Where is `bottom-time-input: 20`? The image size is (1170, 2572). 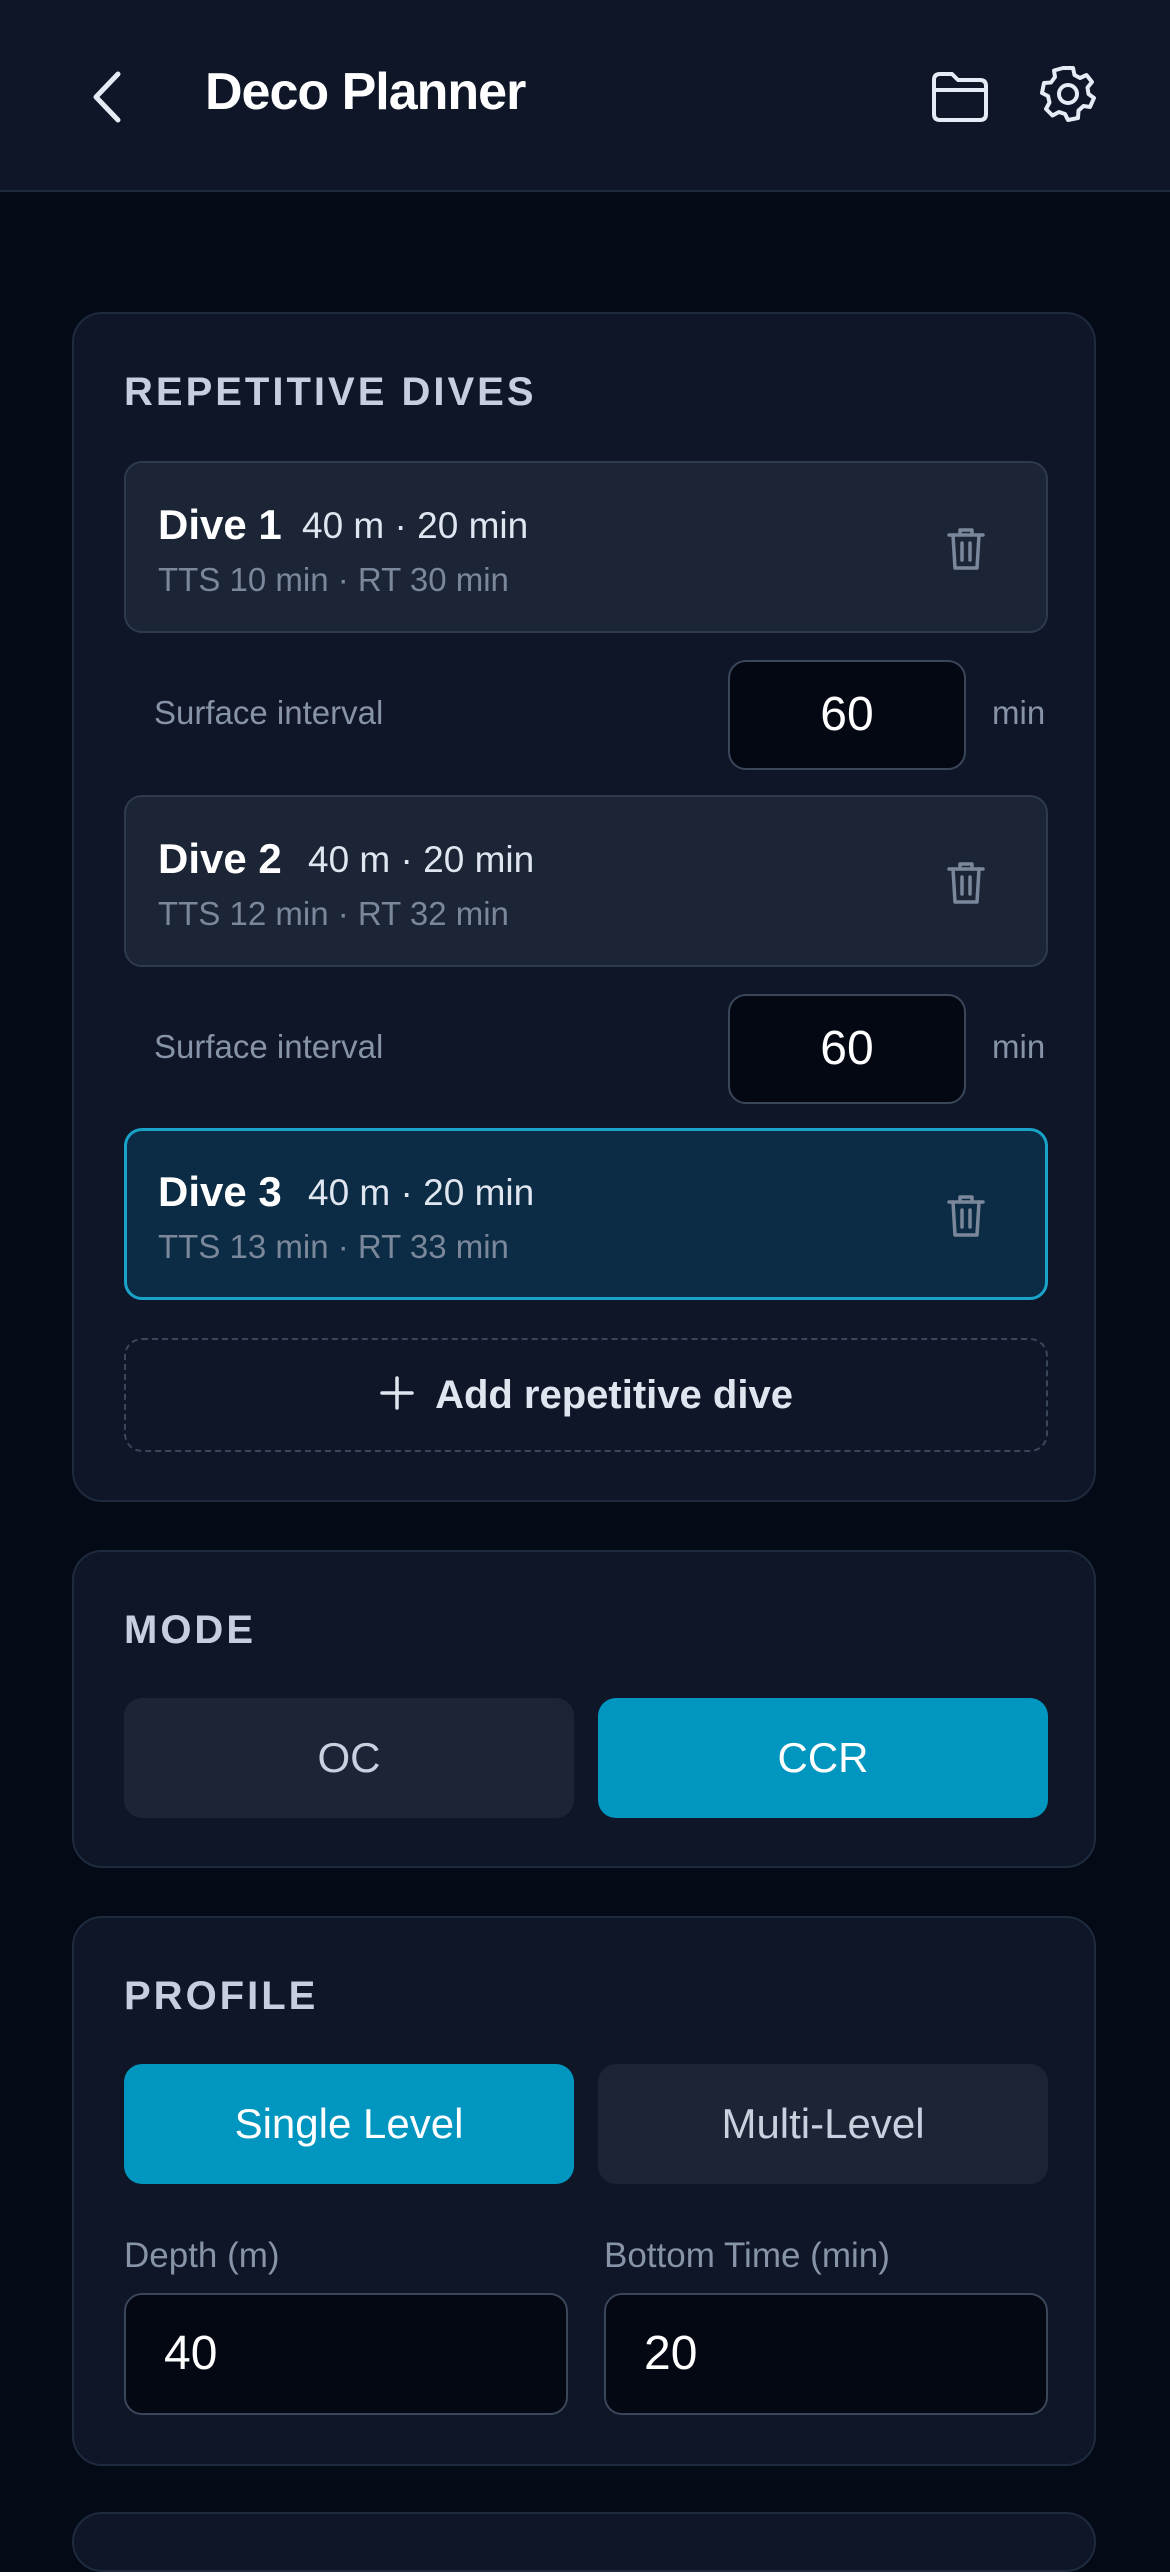
bottom-time-input: 20 is located at coordinates (826, 2354).